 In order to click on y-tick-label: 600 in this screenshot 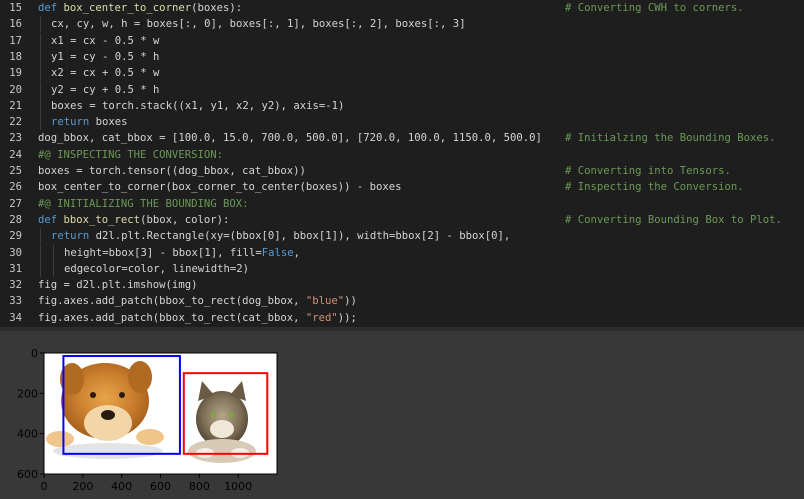, I will do `click(27, 474)`.